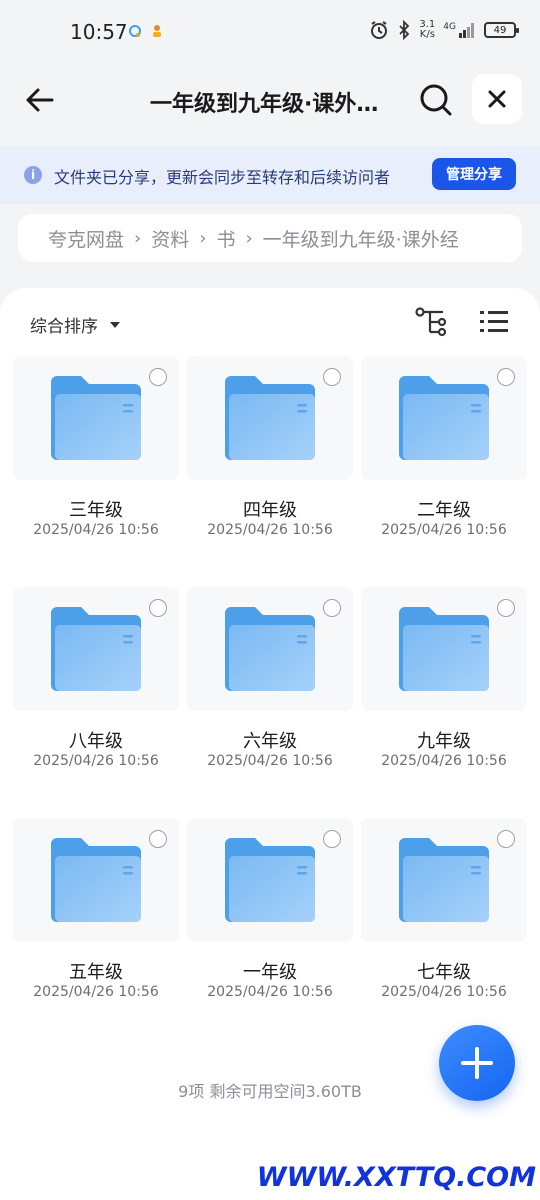  What do you see at coordinates (449, 27) in the screenshot?
I see `network-type: 4G` at bounding box center [449, 27].